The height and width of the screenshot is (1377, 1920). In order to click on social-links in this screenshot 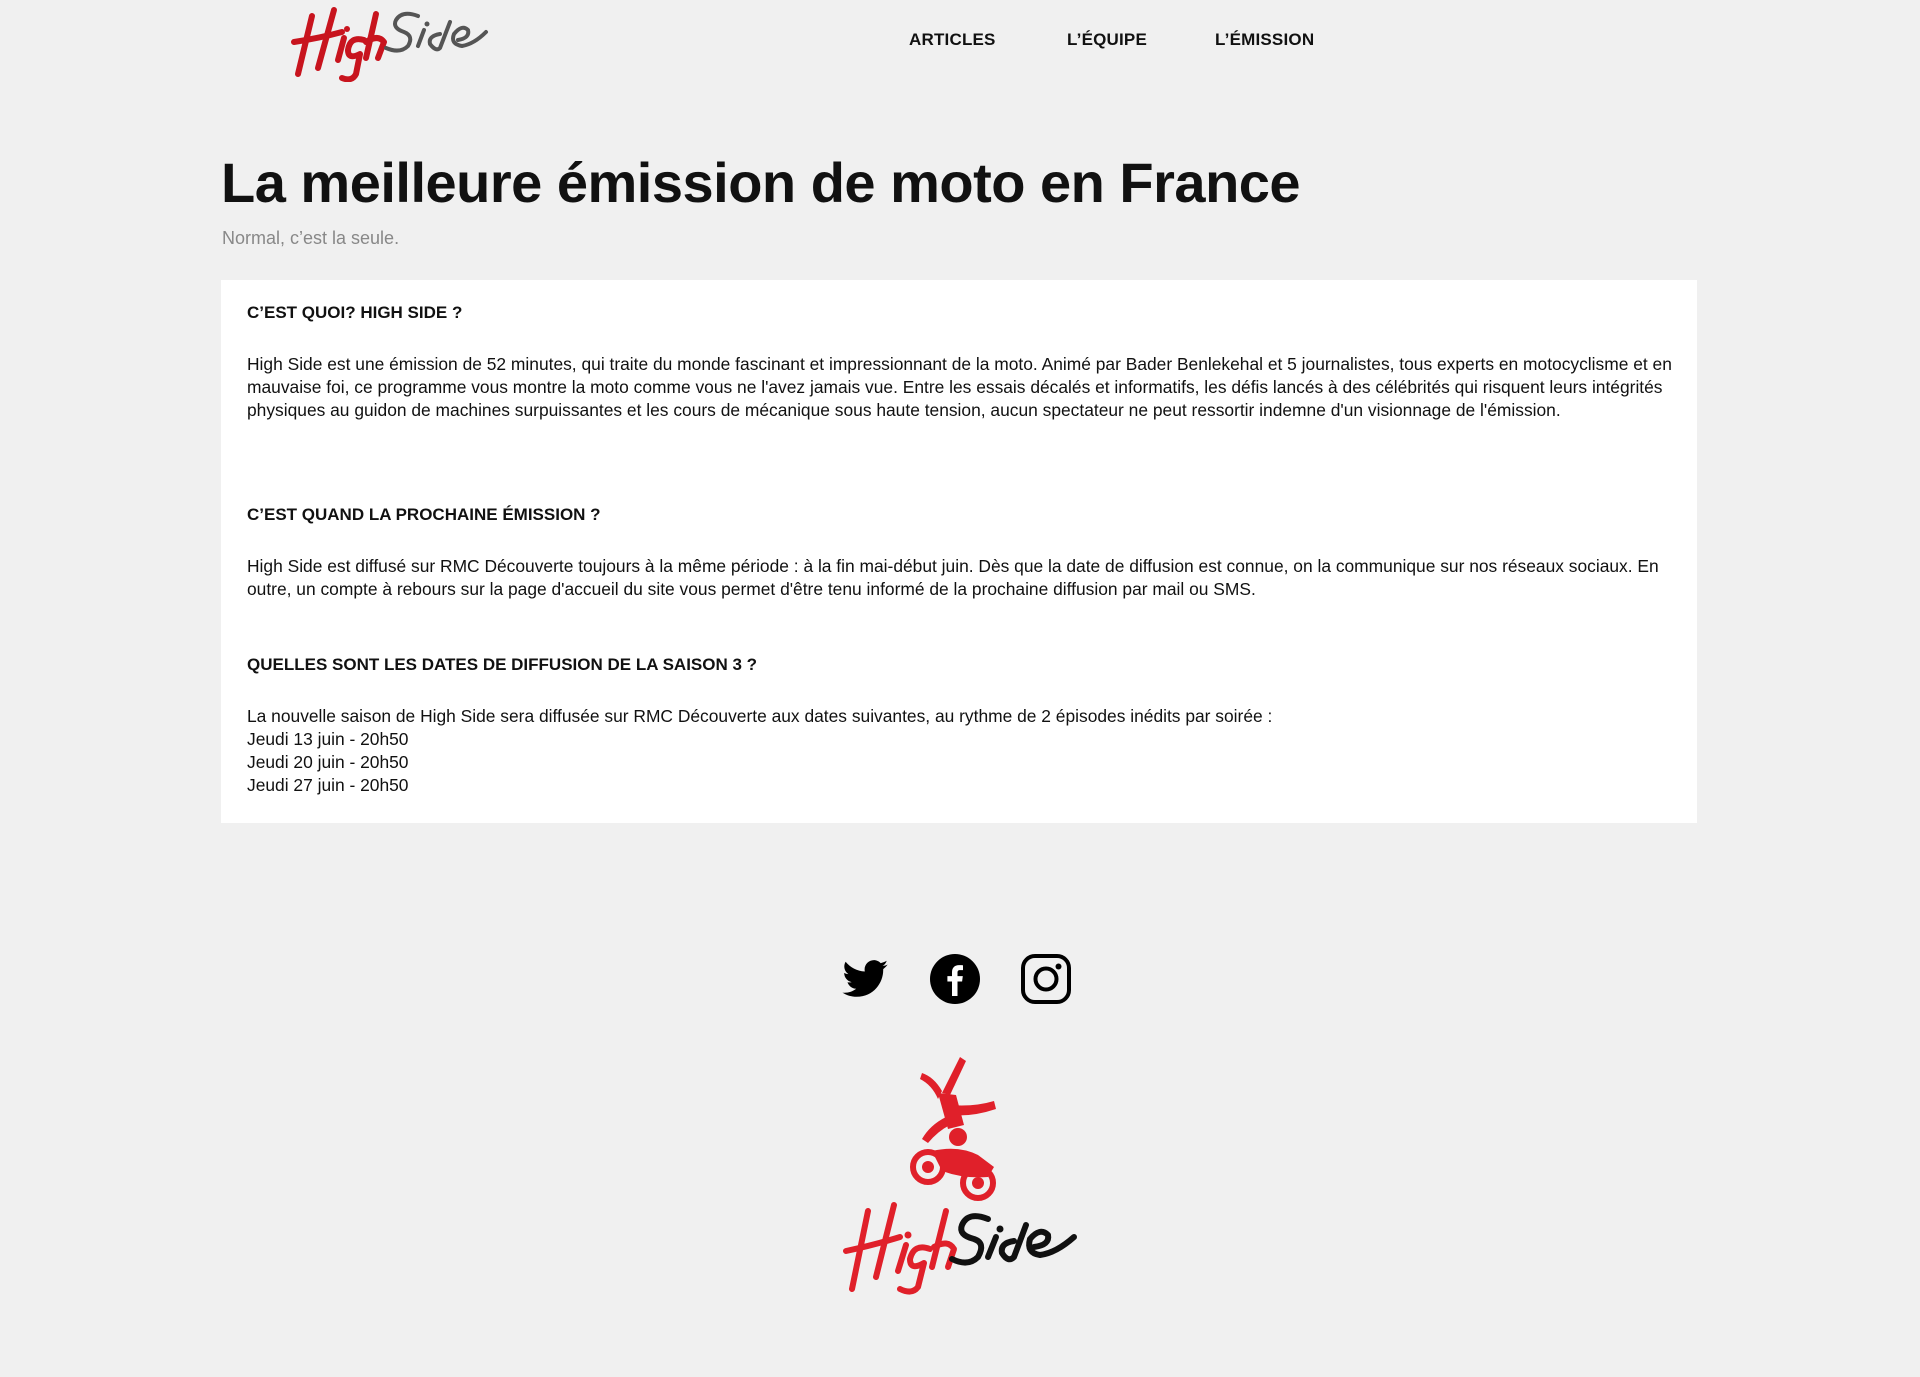, I will do `click(960, 979)`.